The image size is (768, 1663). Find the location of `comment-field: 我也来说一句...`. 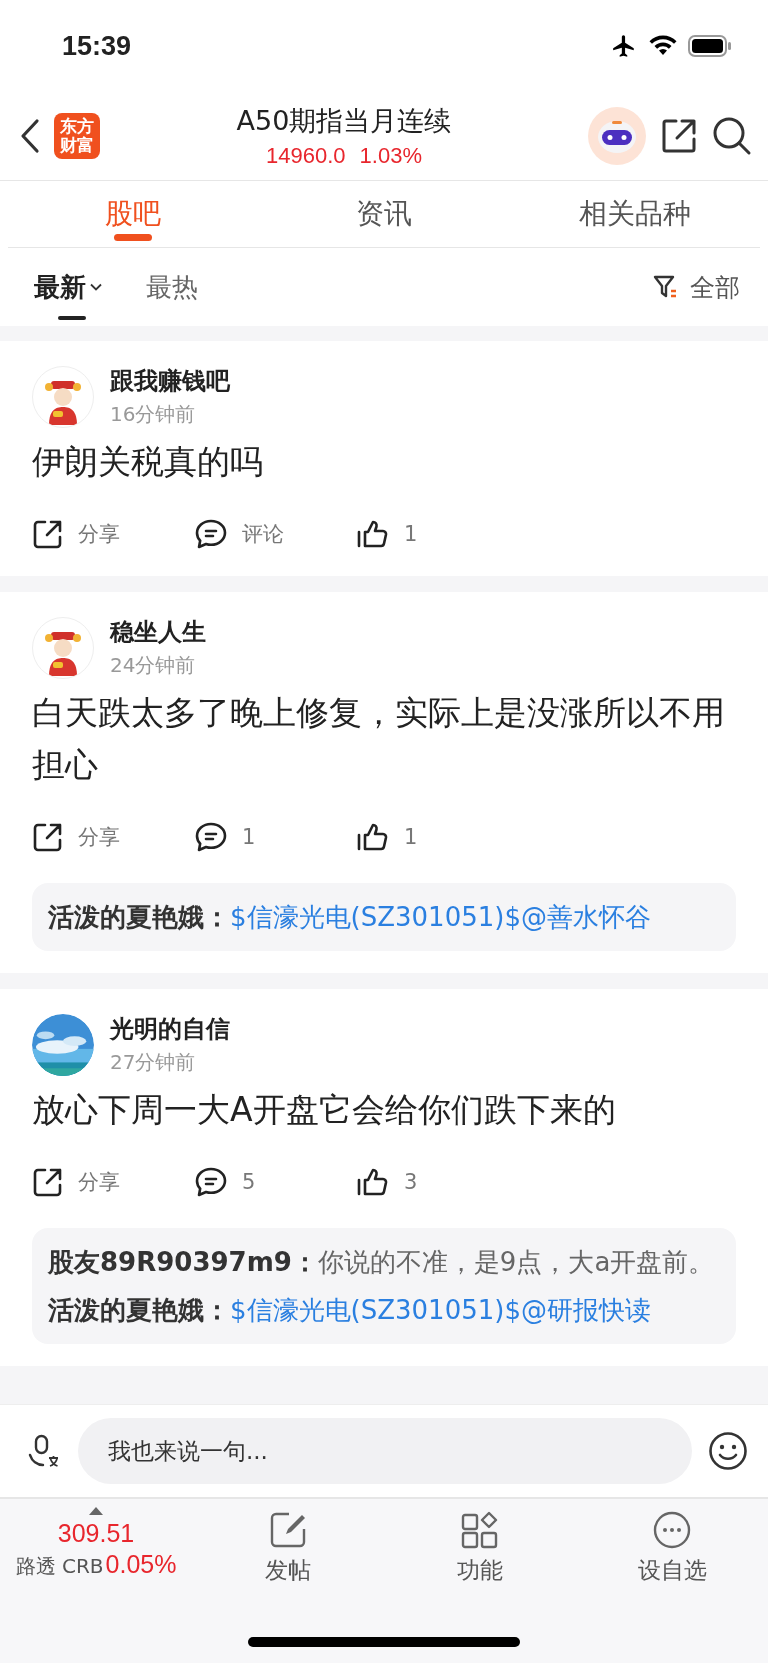

comment-field: 我也来说一句... is located at coordinates (385, 1451).